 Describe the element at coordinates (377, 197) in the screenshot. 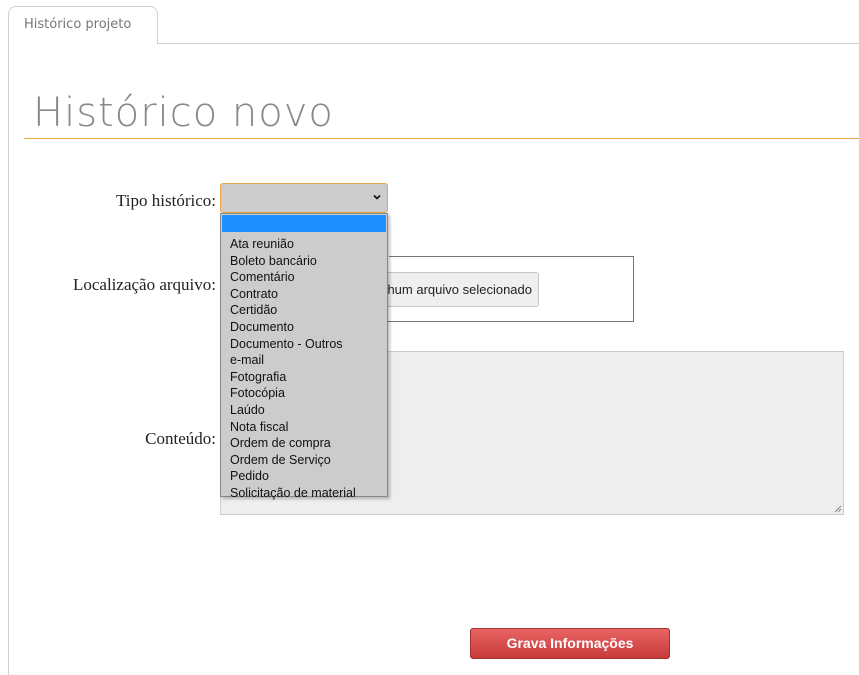

I see `chevron-down-icon` at that location.